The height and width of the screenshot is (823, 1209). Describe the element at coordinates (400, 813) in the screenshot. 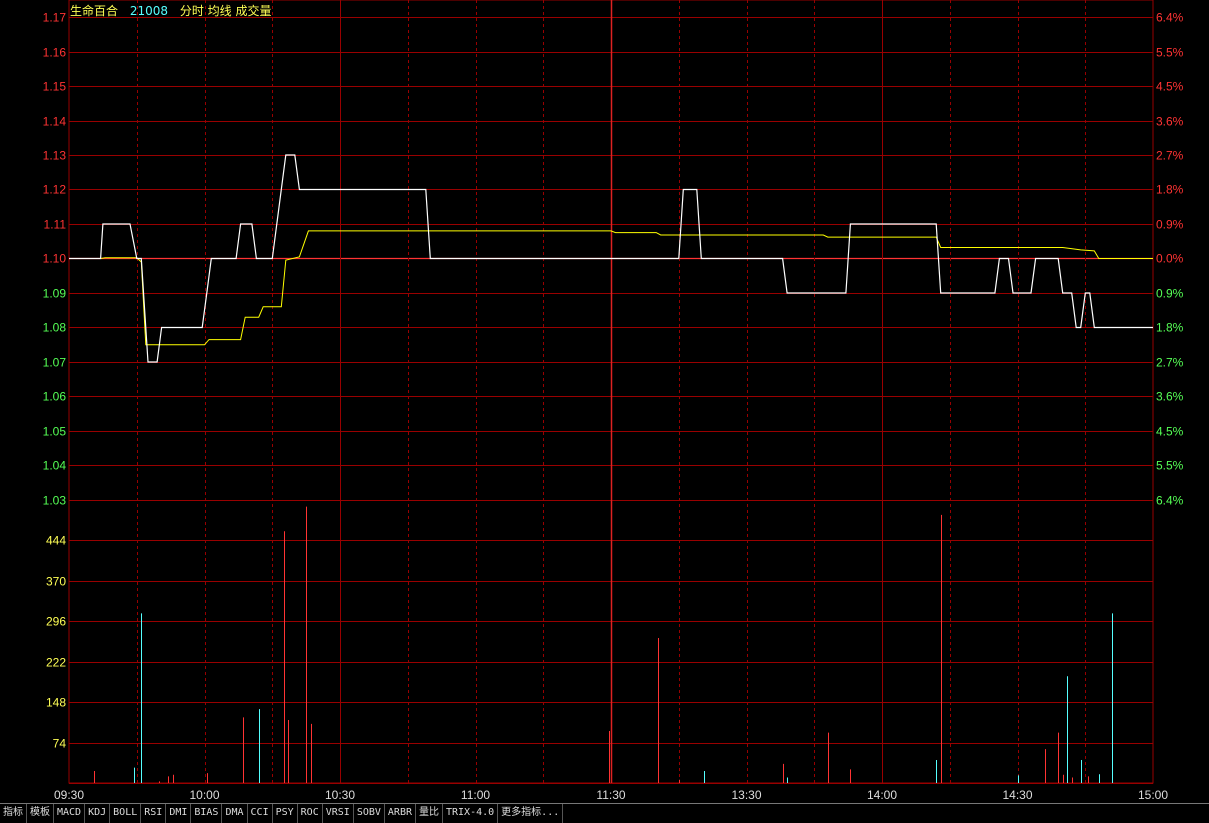

I see `tab-14: ARBR` at that location.